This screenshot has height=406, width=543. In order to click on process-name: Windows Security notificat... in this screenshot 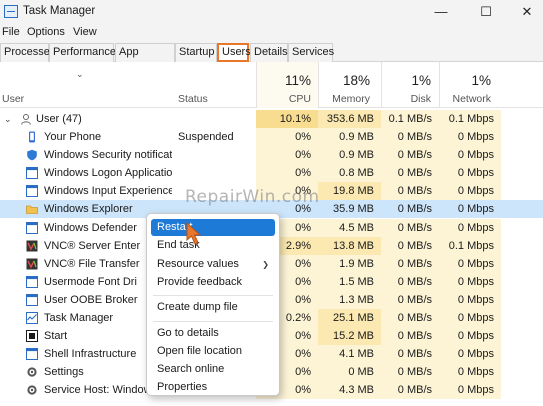, I will do `click(108, 155)`.